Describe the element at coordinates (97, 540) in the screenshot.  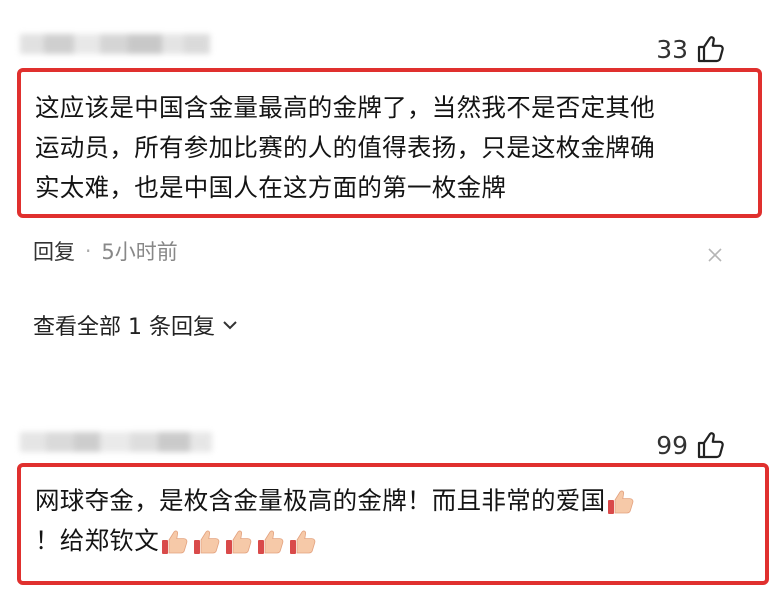
I see `comment-line-text: ！给郑钦文` at that location.